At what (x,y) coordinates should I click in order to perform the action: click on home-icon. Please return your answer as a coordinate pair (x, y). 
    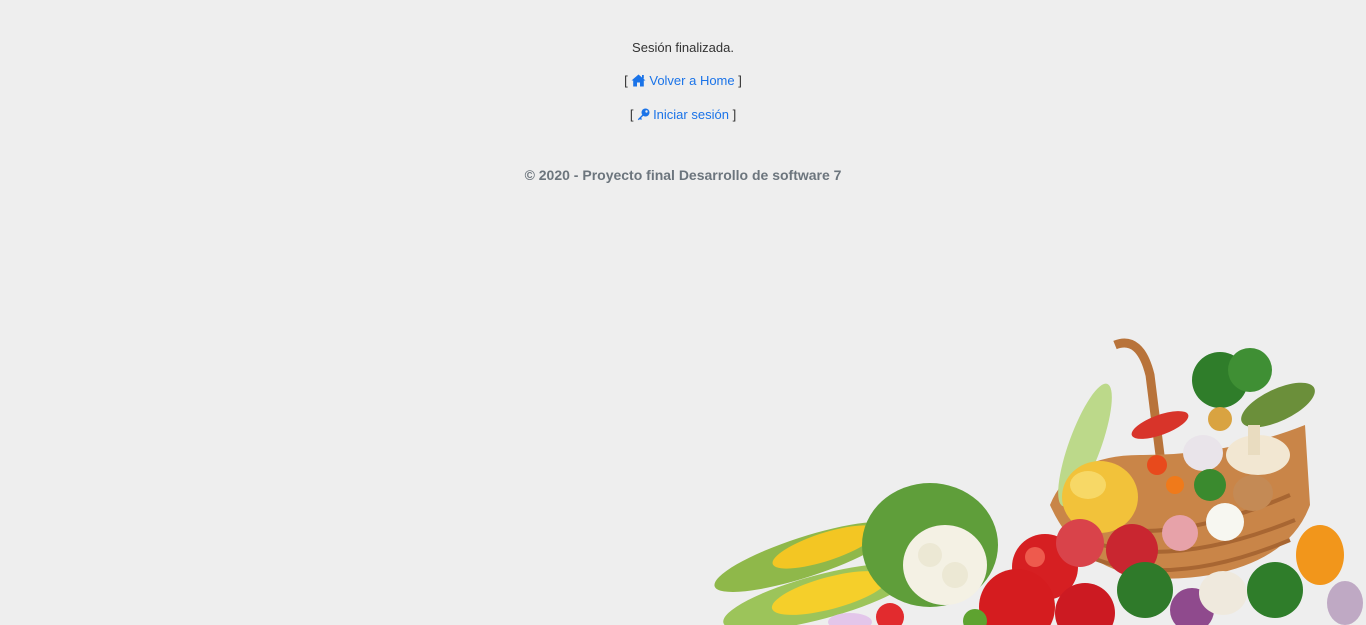
    Looking at the image, I should click on (638, 82).